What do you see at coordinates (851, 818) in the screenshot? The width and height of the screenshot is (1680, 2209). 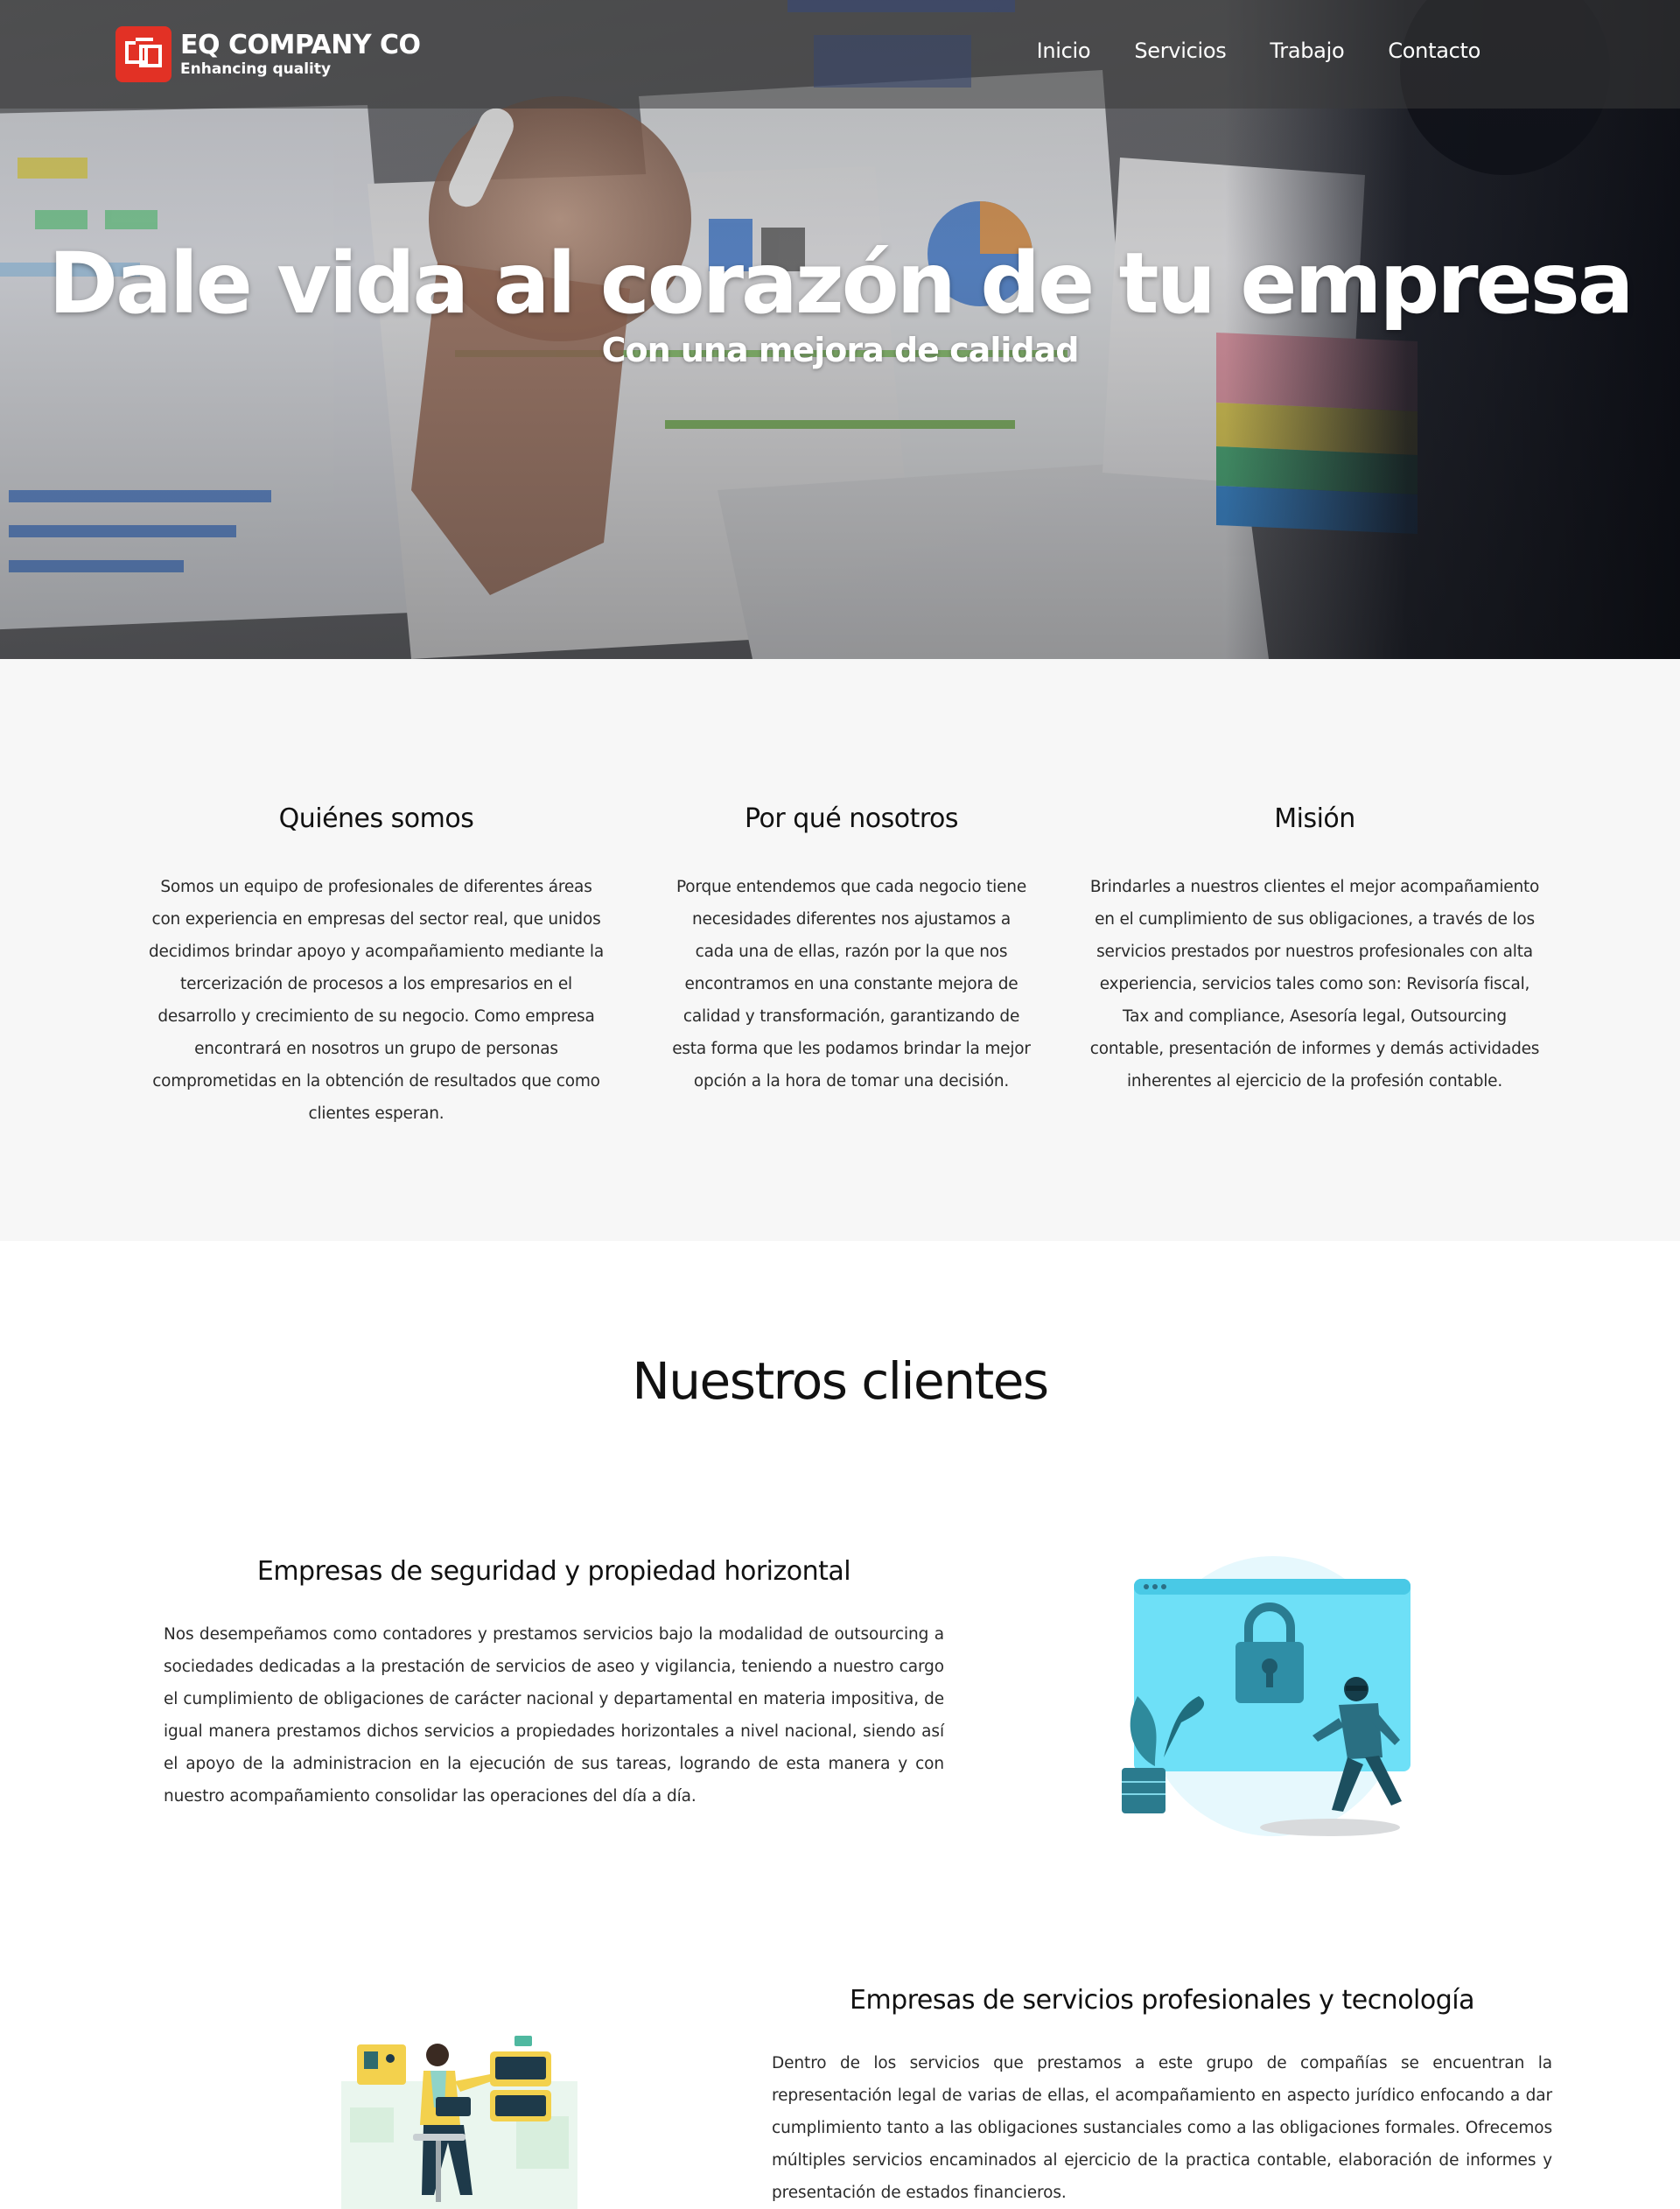 I see `about-why-us-title: Por qué nosotros` at bounding box center [851, 818].